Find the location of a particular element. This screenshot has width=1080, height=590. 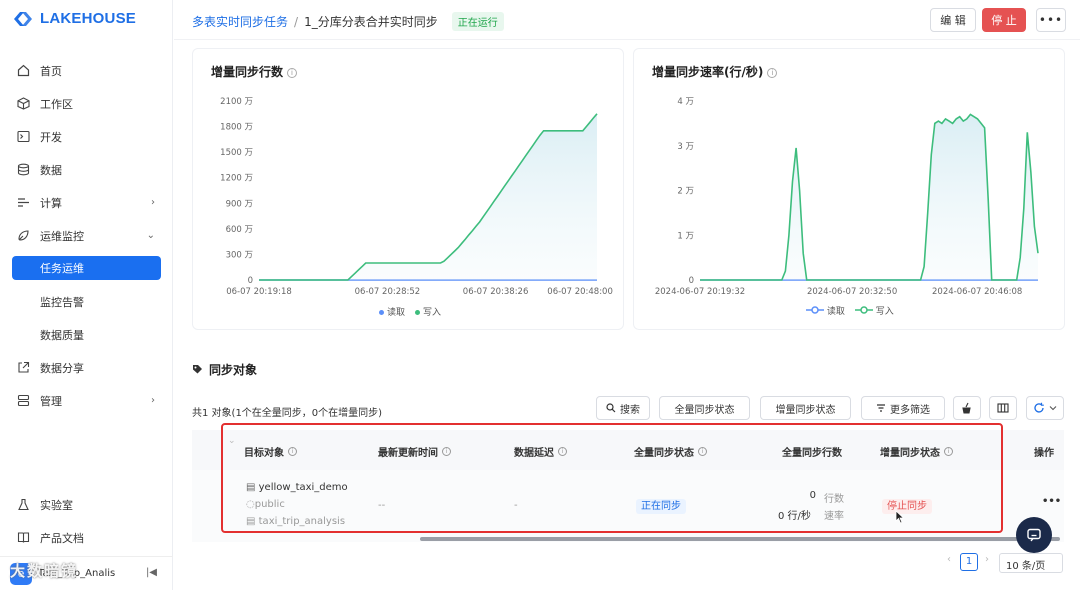

database-icon is located at coordinates (23, 170).